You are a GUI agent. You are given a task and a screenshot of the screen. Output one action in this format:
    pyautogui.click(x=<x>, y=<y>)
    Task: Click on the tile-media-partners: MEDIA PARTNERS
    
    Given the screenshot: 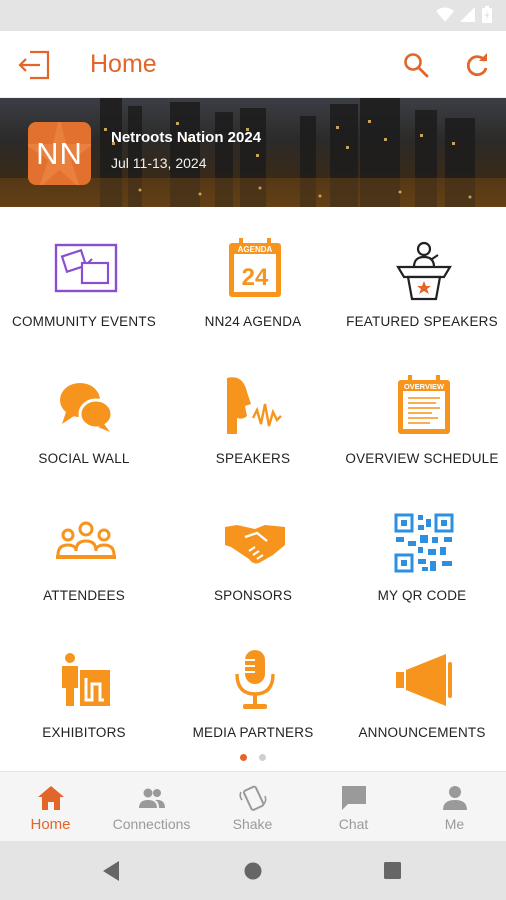 What is the action you would take?
    pyautogui.click(x=253, y=686)
    